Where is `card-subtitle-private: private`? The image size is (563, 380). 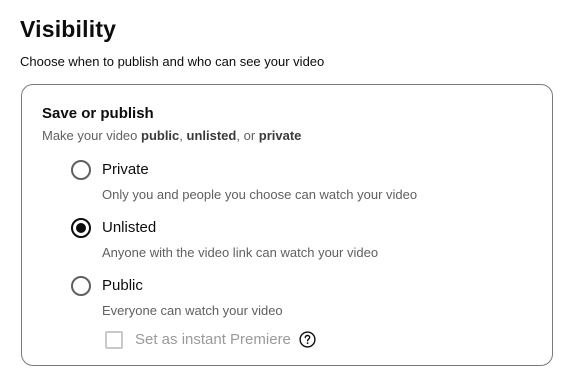
card-subtitle-private: private is located at coordinates (280, 135).